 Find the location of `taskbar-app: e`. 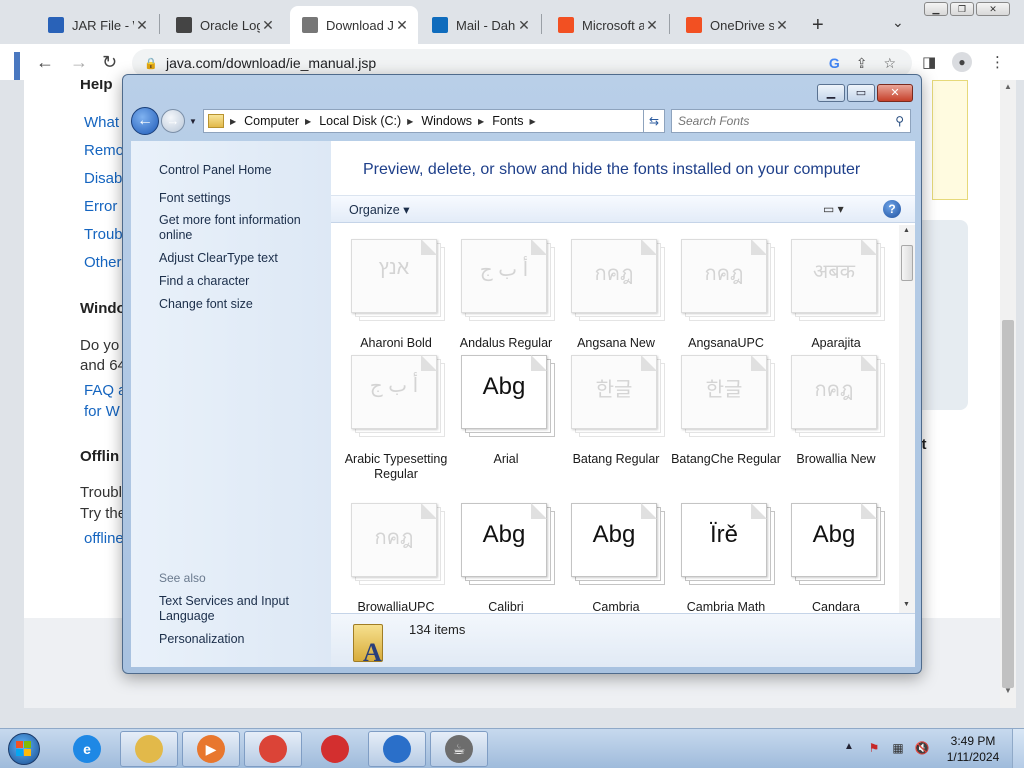

taskbar-app: e is located at coordinates (87, 749).